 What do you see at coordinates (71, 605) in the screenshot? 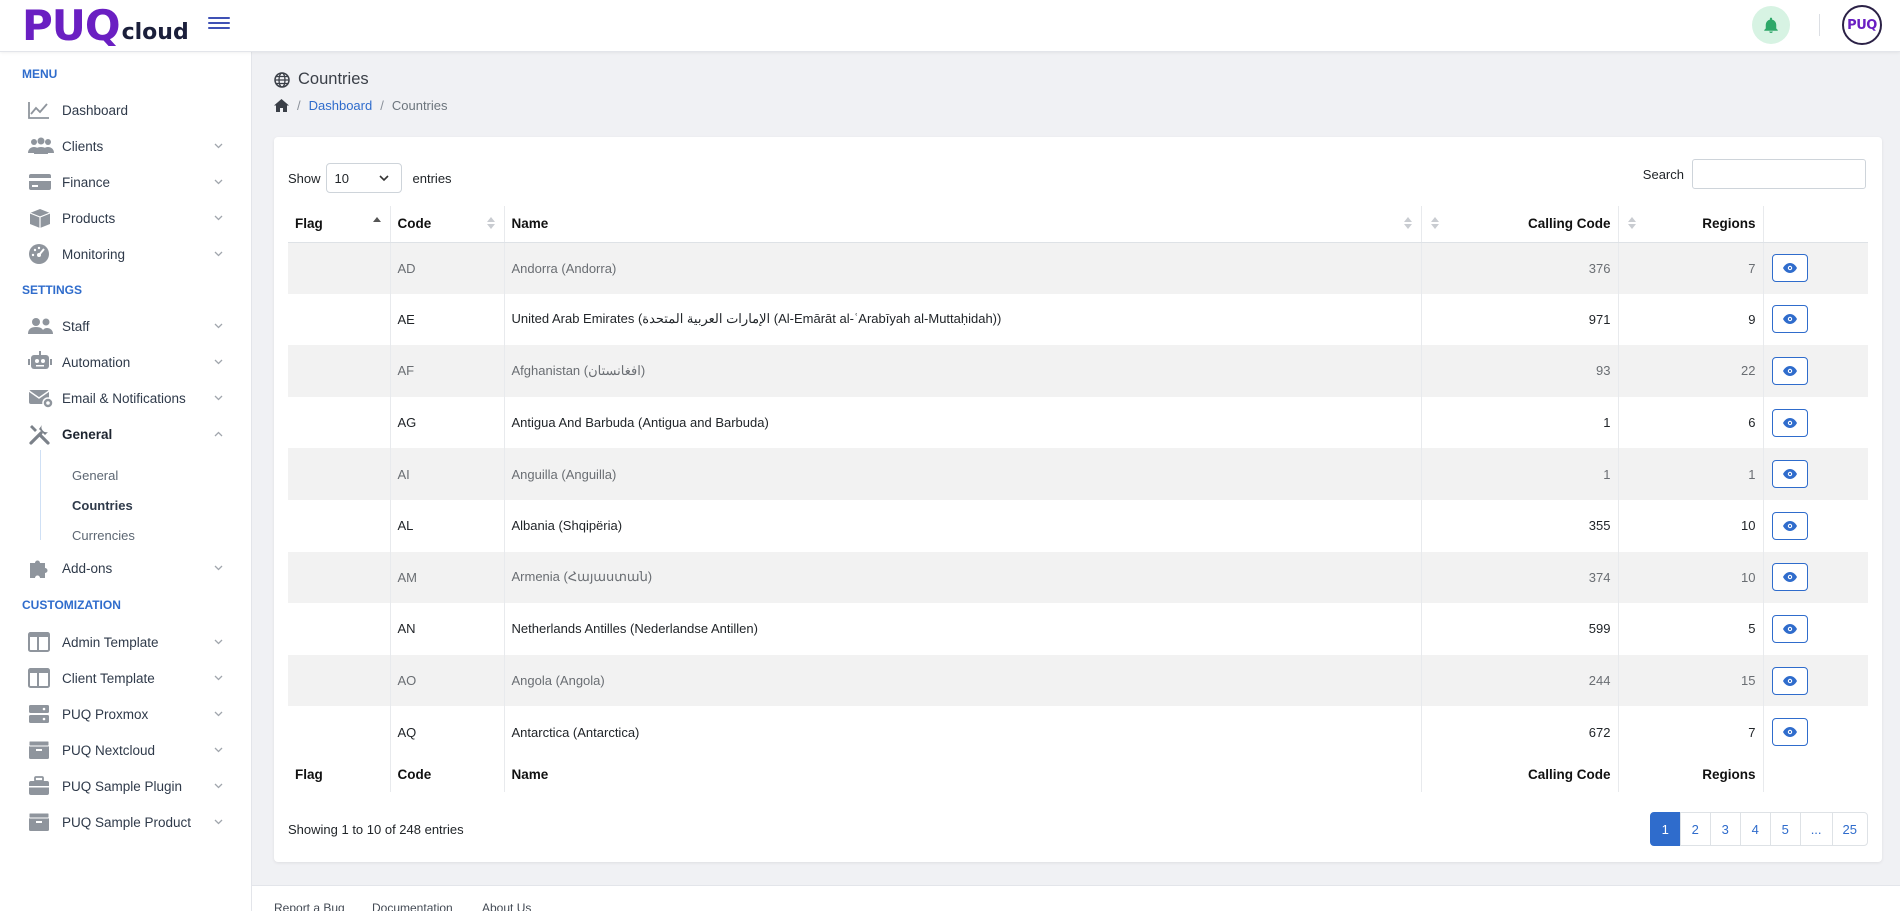
I see `sidebar-section-customization: CUSTOMIZATION` at bounding box center [71, 605].